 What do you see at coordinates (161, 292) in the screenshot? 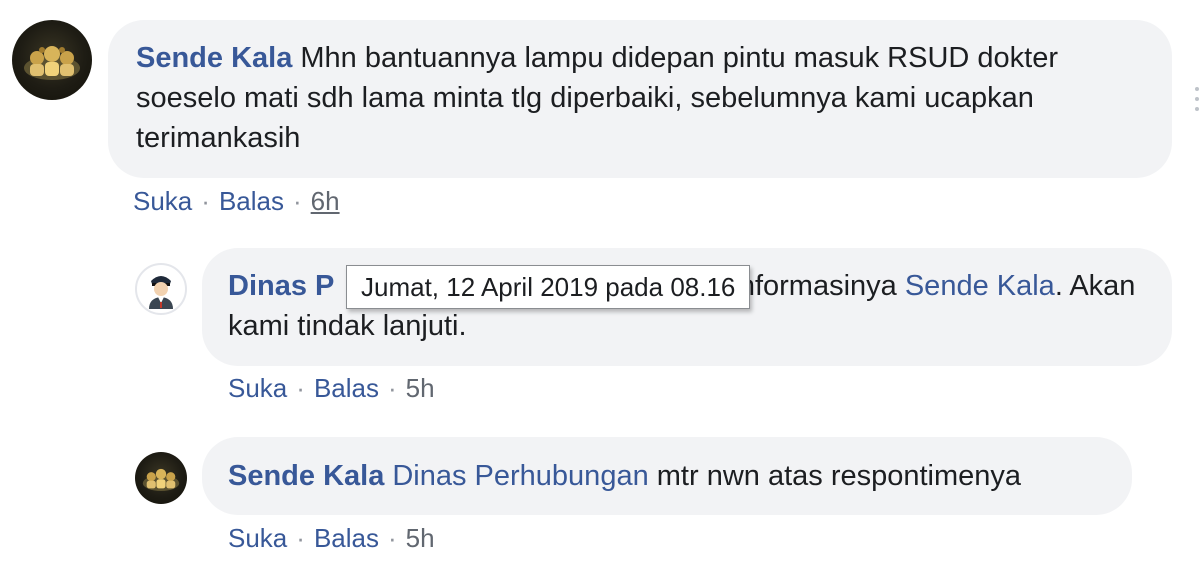
I see `police-officer-icon` at bounding box center [161, 292].